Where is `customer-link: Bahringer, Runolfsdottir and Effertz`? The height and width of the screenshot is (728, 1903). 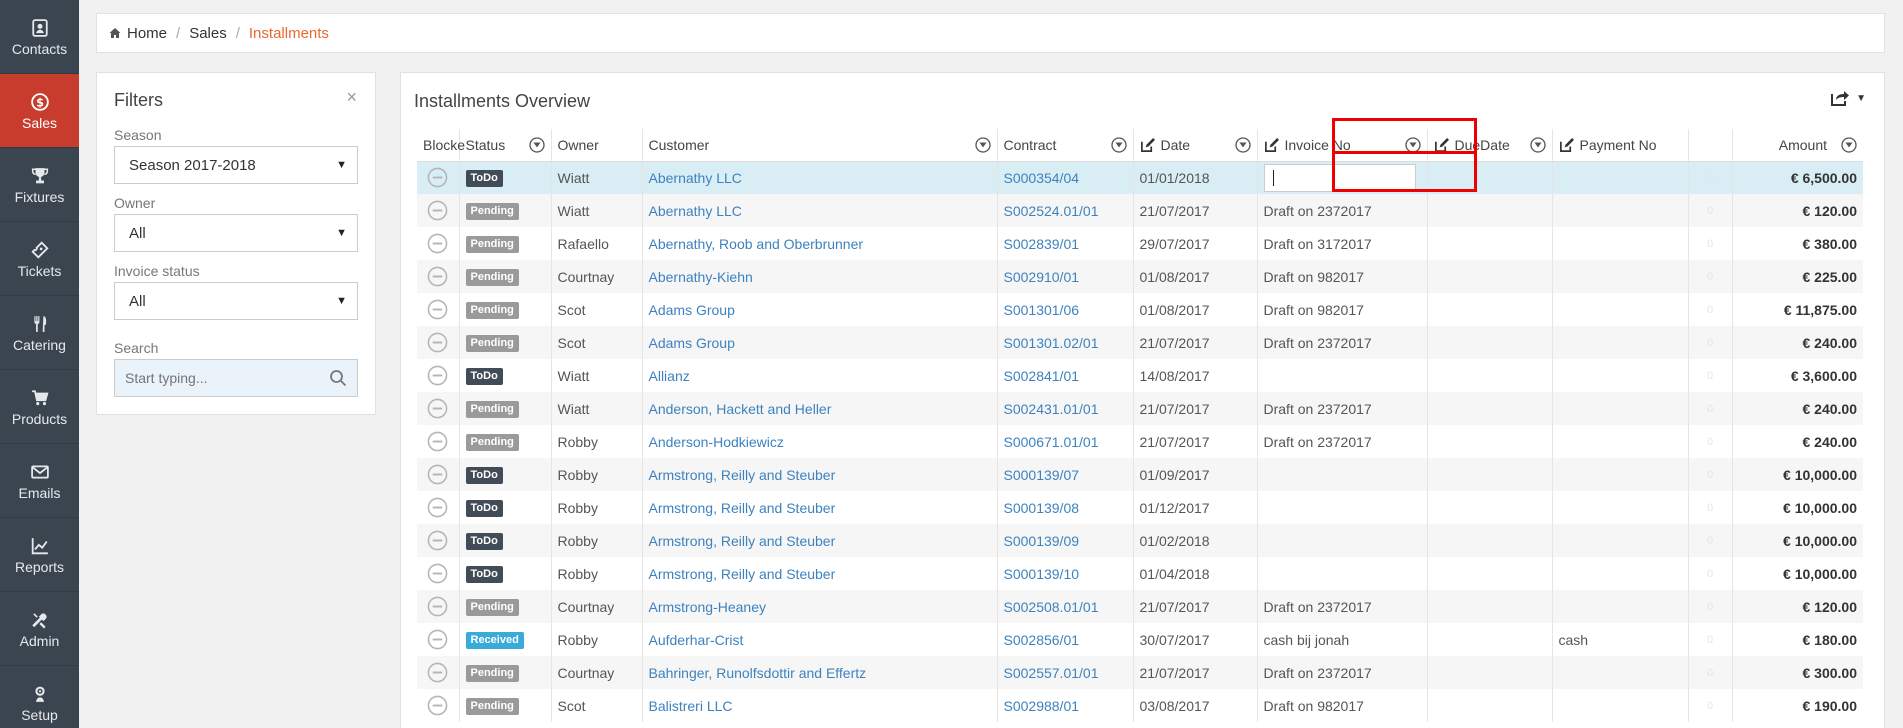
customer-link: Bahringer, Runolfsdottir and Effertz is located at coordinates (758, 673).